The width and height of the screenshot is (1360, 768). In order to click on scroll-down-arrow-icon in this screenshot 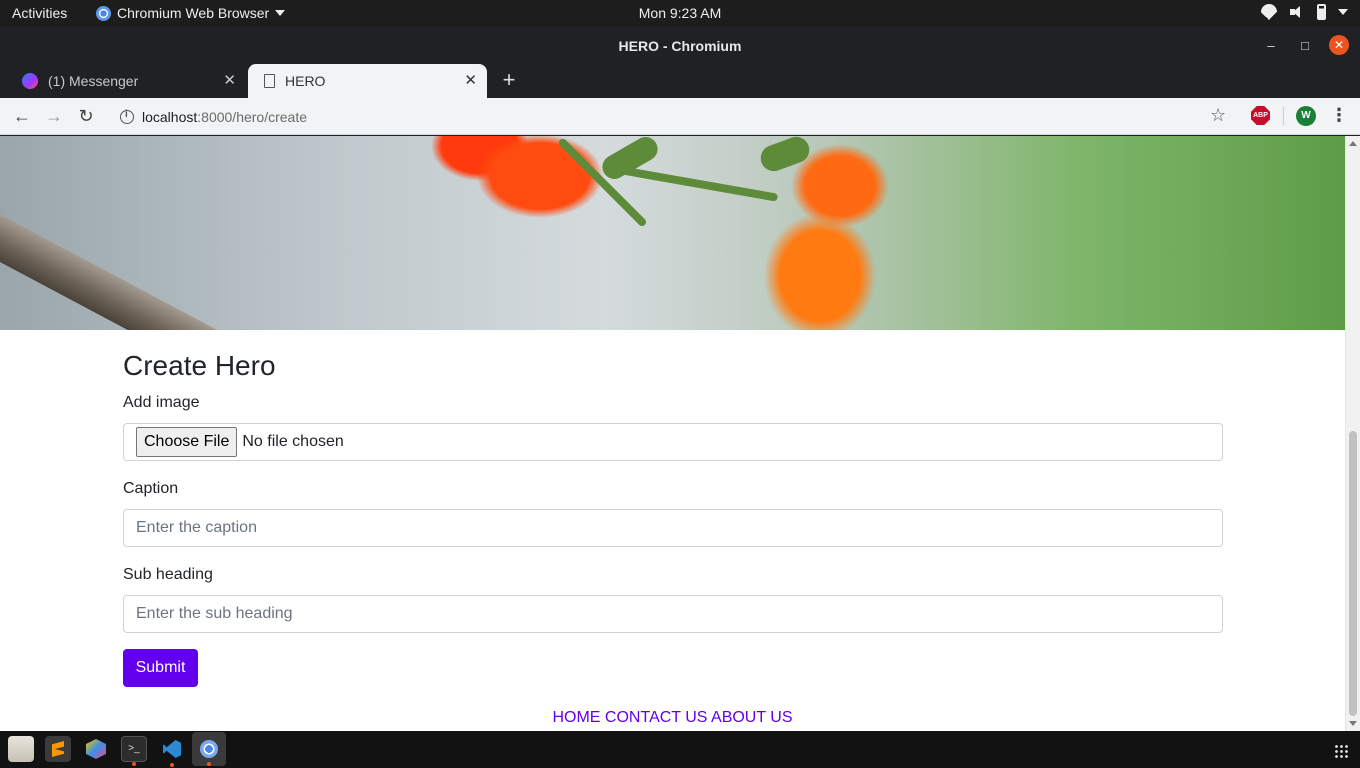, I will do `click(1353, 723)`.